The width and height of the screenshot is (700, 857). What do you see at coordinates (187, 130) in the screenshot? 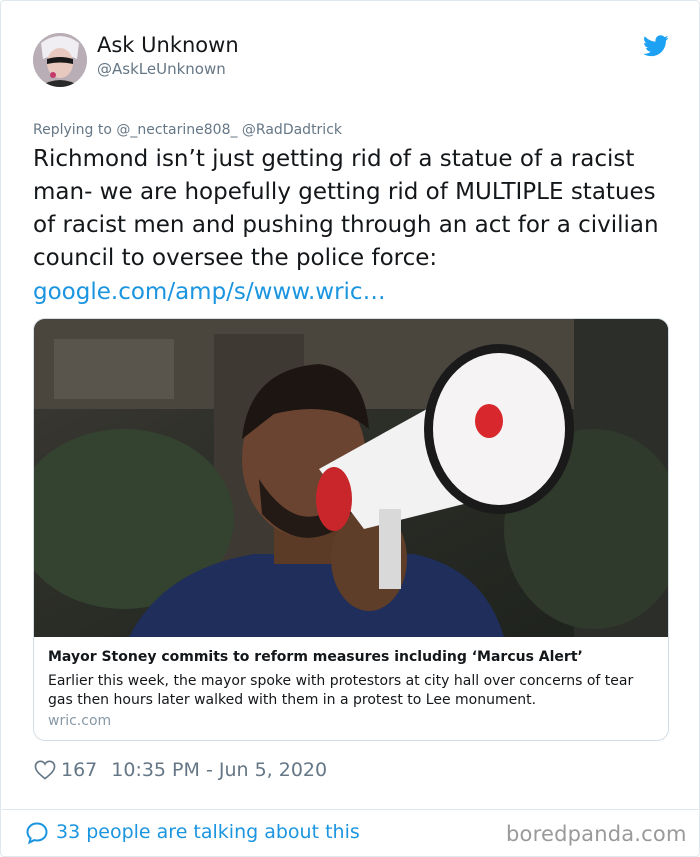
I see `reply-context: Replying to @_nectarine808_ @RadDadtrick` at bounding box center [187, 130].